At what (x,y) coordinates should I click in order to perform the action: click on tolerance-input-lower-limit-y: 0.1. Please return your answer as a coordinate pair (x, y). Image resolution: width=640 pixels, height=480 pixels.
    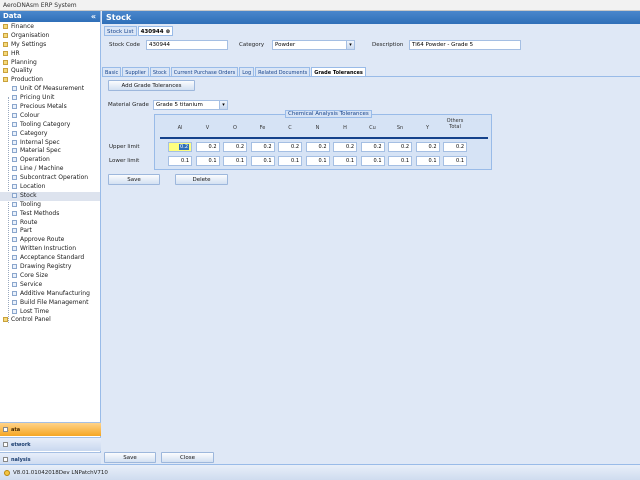
    Looking at the image, I should click on (427, 161).